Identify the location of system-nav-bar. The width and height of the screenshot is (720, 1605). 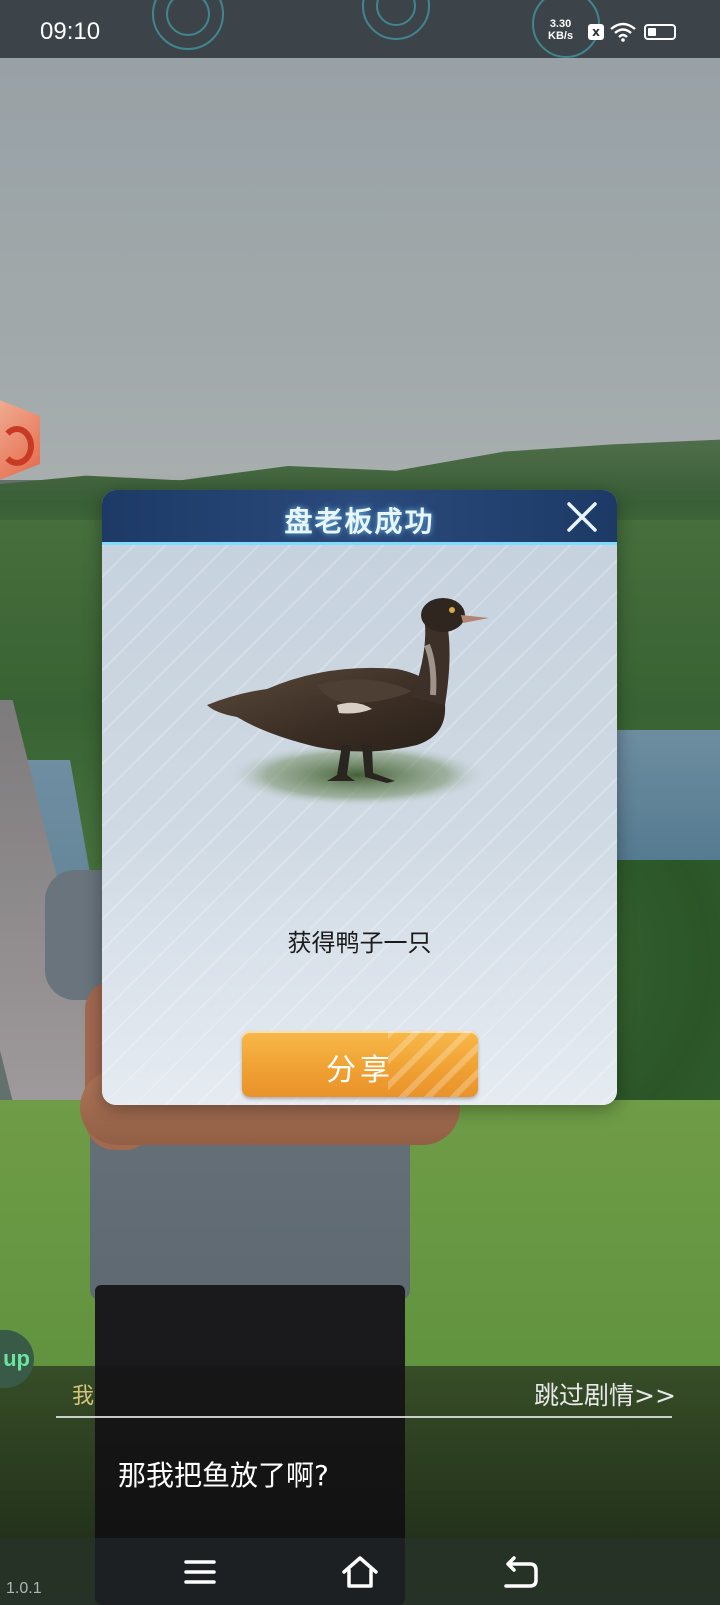
(360, 1571).